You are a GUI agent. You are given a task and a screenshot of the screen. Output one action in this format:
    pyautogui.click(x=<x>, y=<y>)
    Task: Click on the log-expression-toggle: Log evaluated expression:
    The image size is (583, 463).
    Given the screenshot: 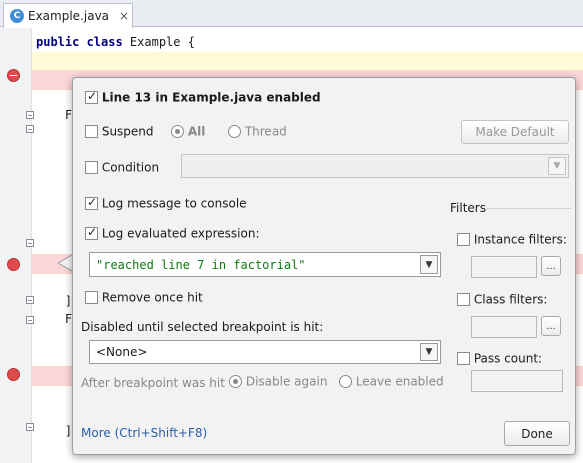 What is the action you would take?
    pyautogui.click(x=172, y=233)
    